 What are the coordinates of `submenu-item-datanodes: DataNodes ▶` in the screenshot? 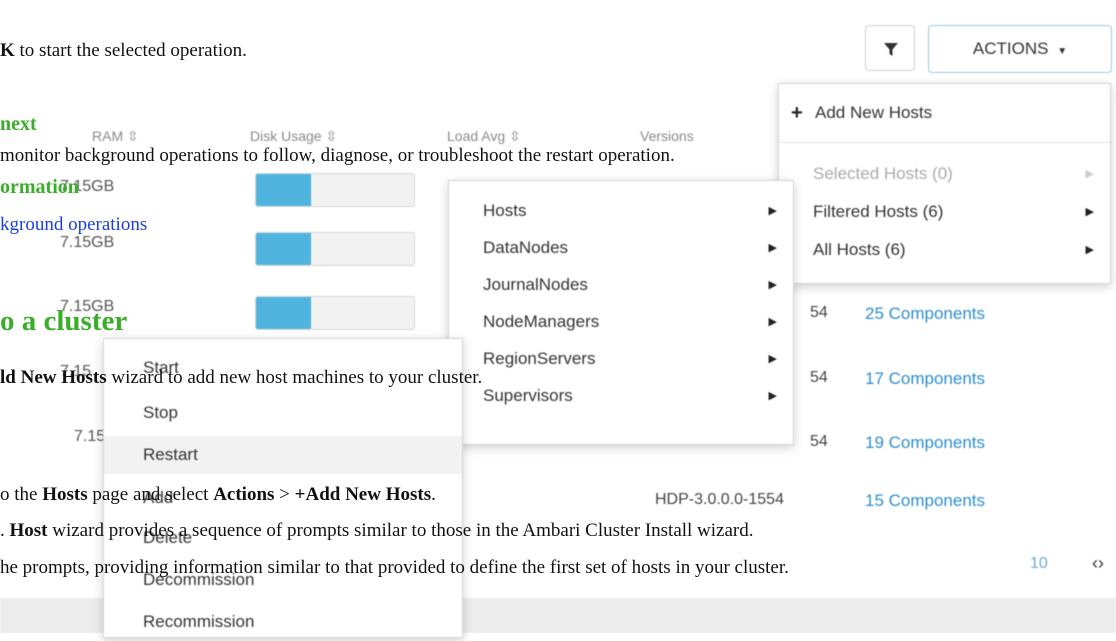 It's located at (621, 248).